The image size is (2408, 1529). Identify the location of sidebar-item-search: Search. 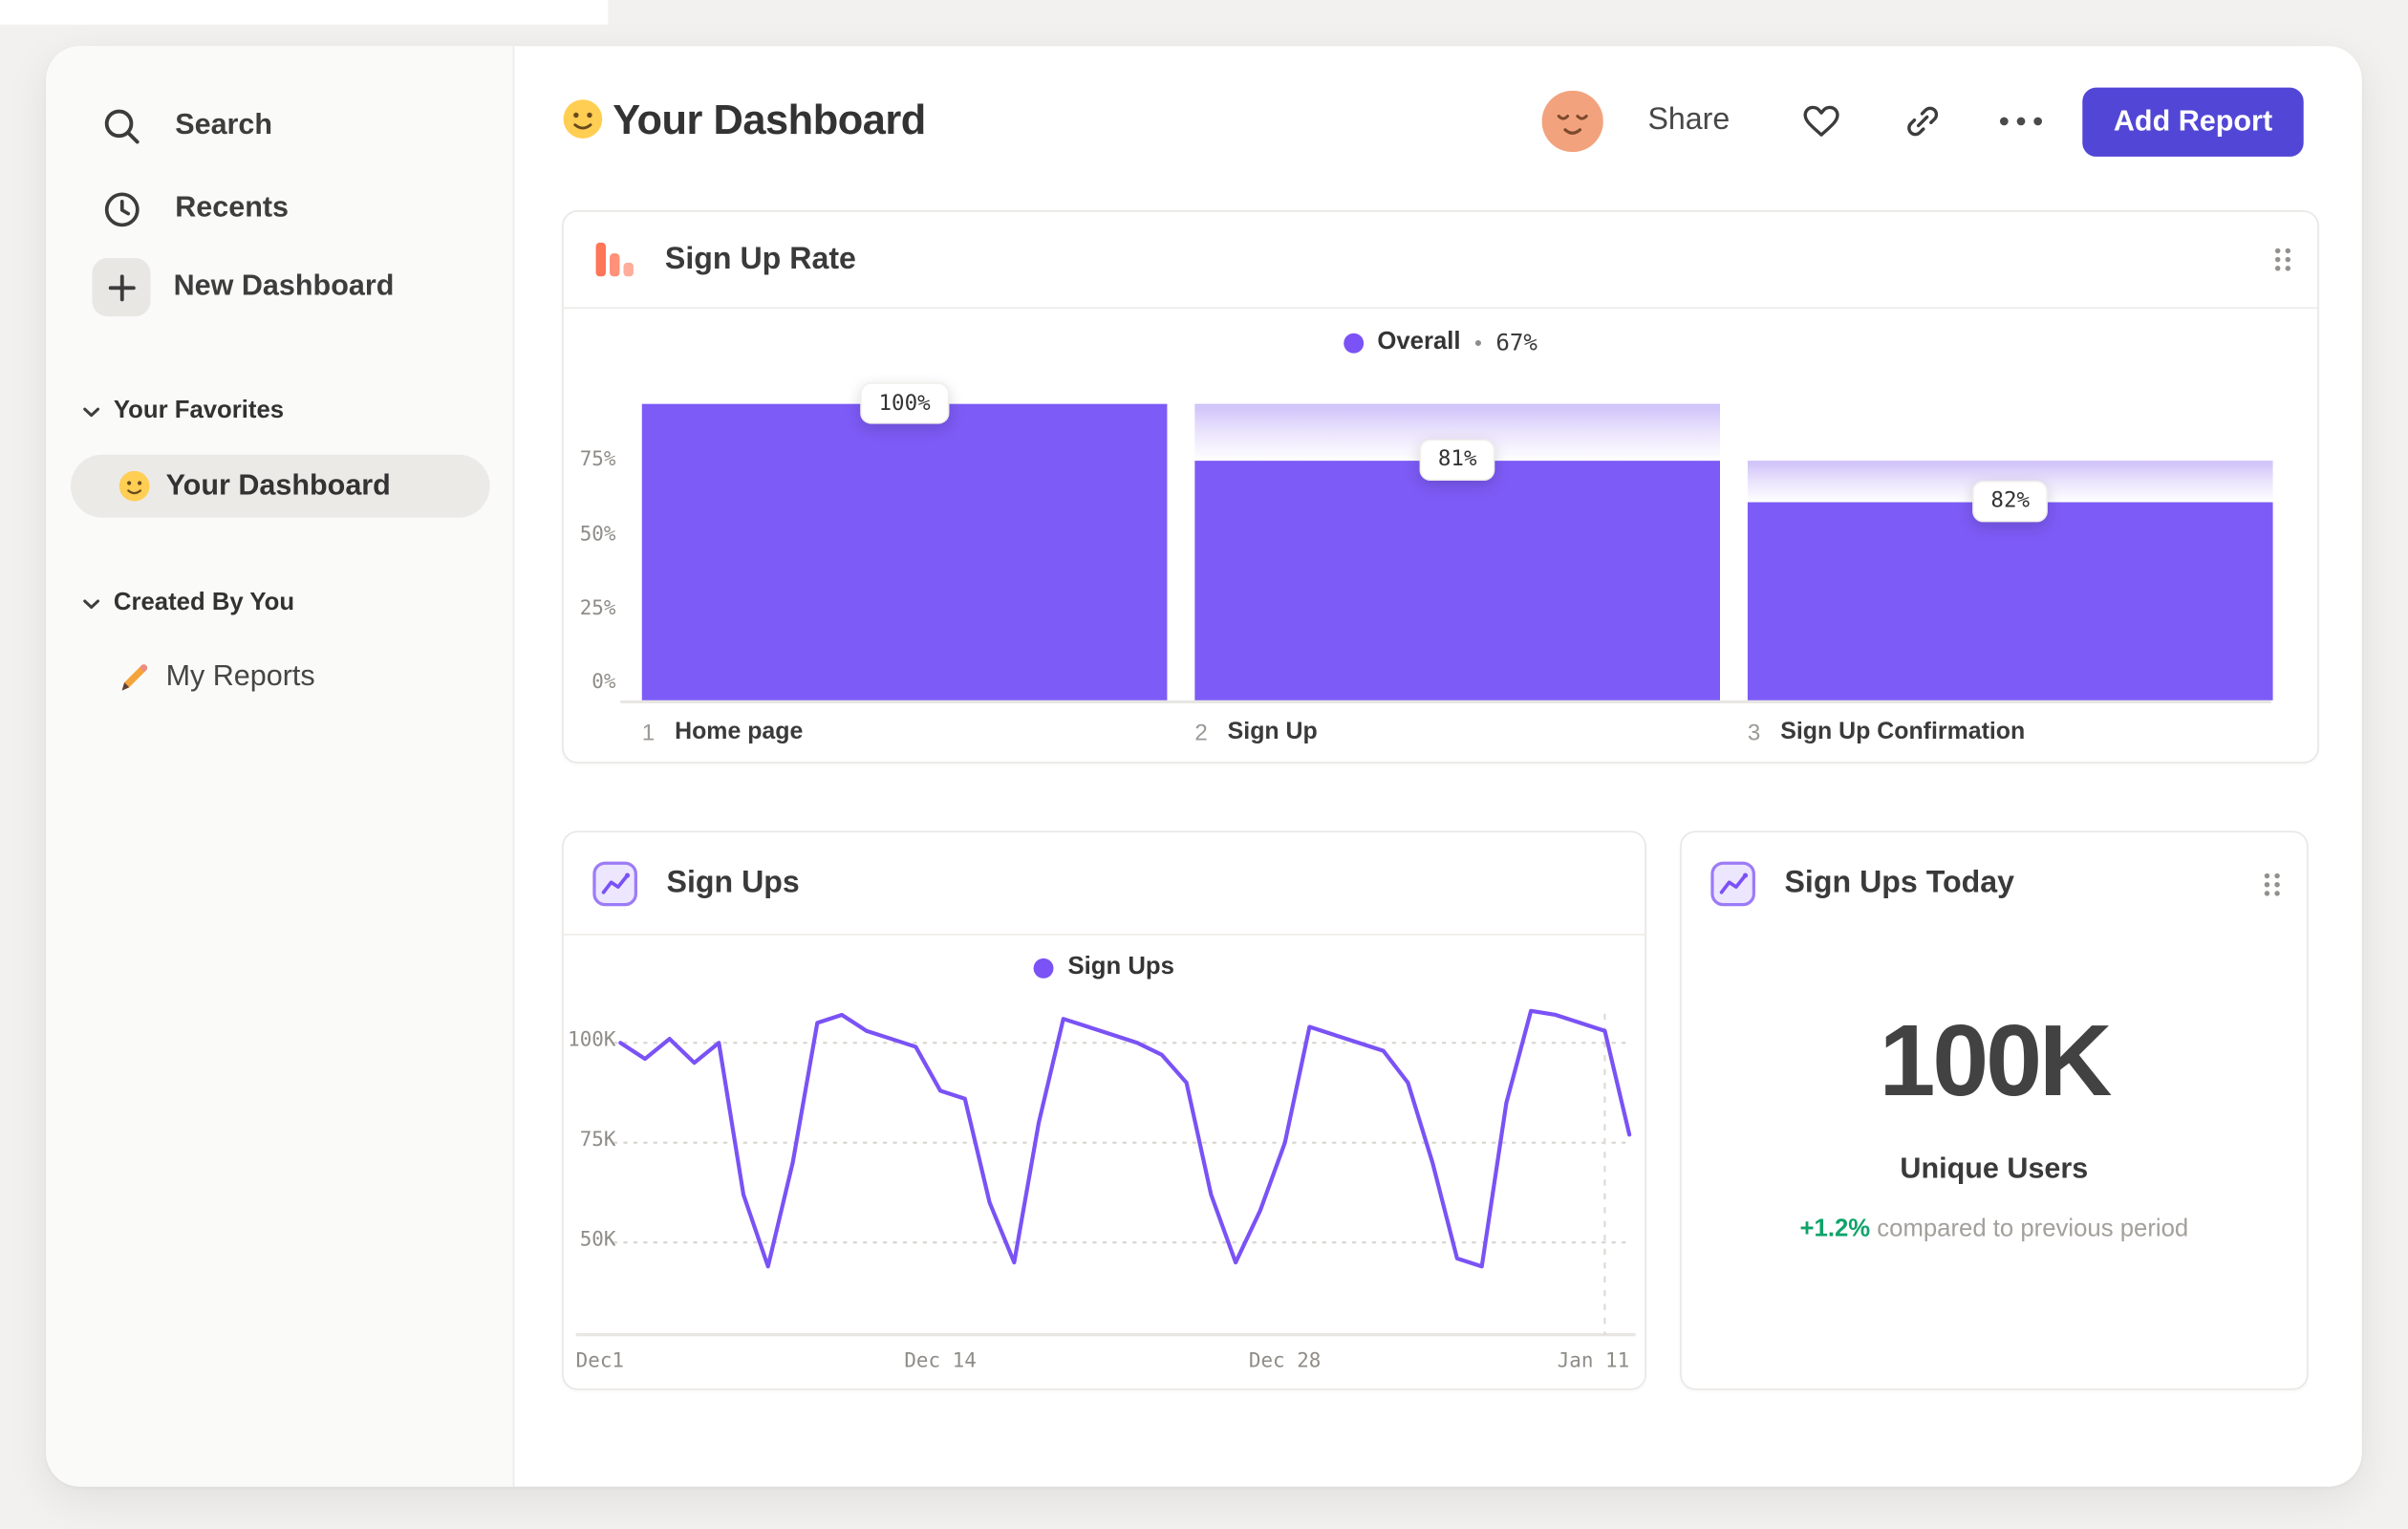
(182, 126).